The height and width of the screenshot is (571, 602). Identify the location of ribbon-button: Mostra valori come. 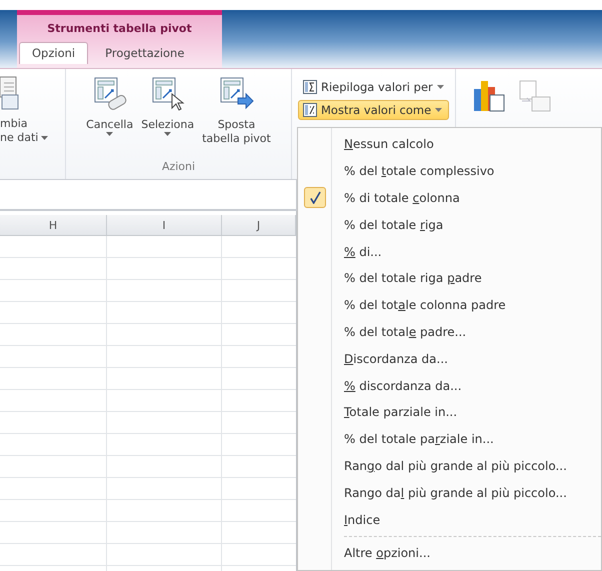
(373, 110).